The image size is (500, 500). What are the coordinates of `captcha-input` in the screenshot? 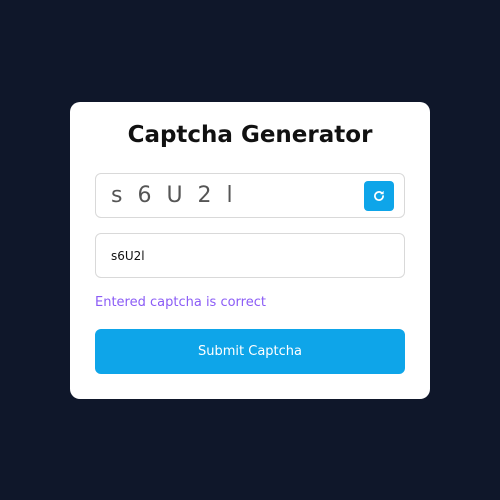 It's located at (250, 255).